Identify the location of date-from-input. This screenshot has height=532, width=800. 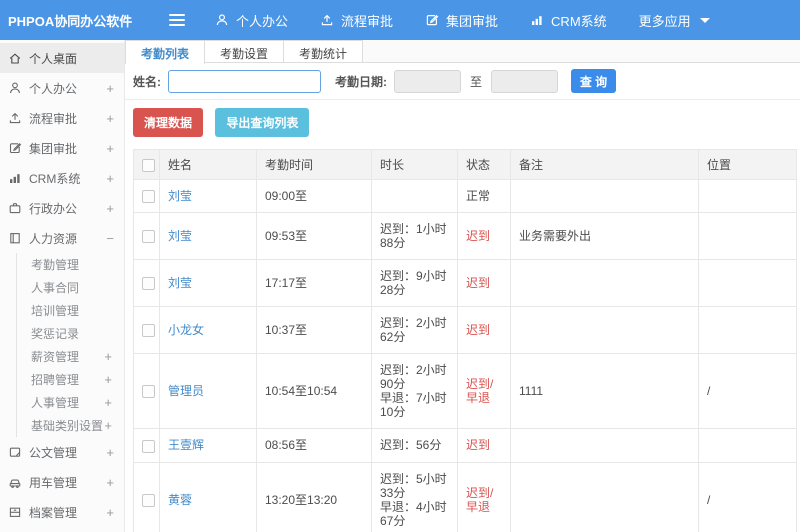
(427, 81).